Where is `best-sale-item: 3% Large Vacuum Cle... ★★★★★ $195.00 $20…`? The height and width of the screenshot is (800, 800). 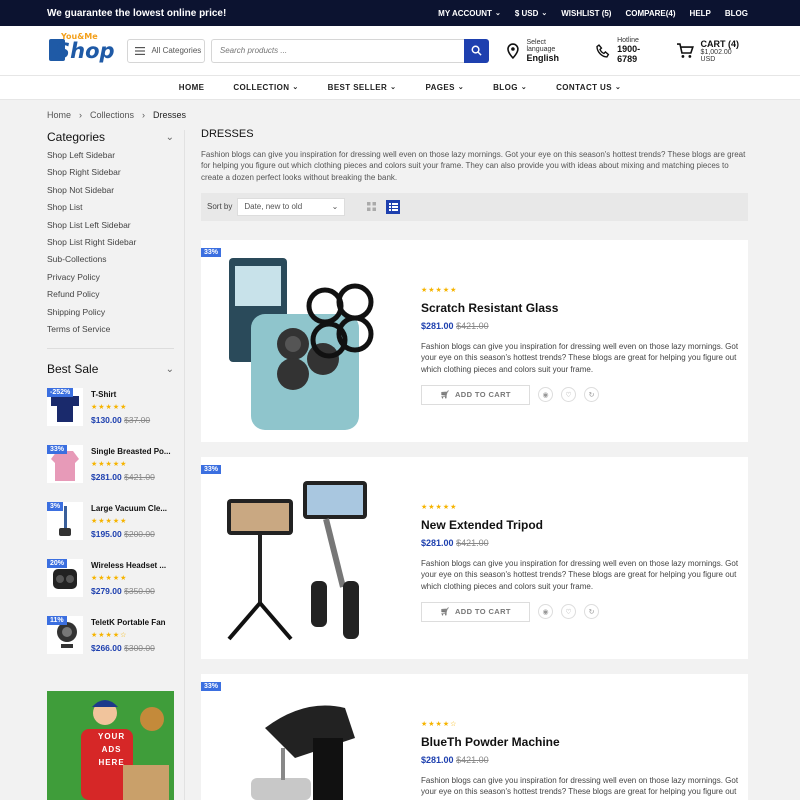 best-sale-item: 3% Large Vacuum Cle... ★★★★★ $195.00 $20… is located at coordinates (110, 530).